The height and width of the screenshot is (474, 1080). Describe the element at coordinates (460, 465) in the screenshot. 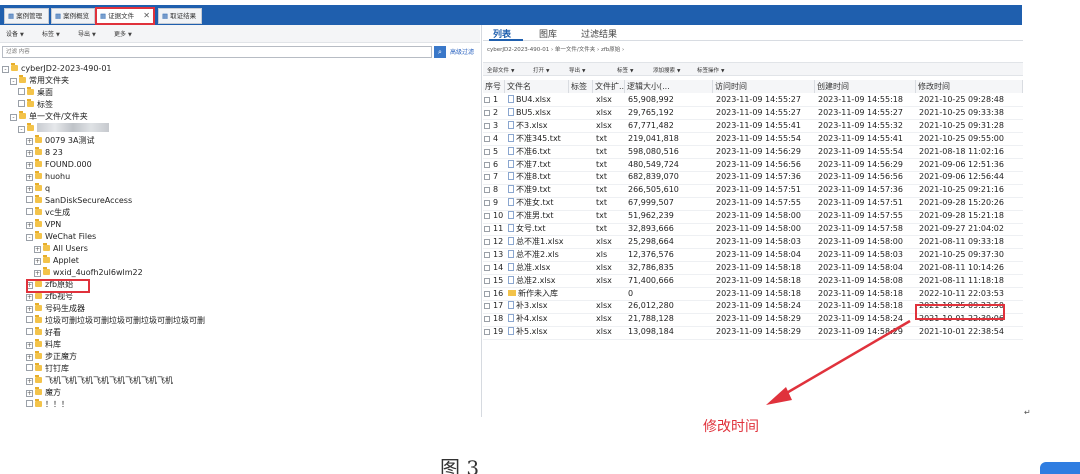

I see `figure-caption: 图 3` at that location.